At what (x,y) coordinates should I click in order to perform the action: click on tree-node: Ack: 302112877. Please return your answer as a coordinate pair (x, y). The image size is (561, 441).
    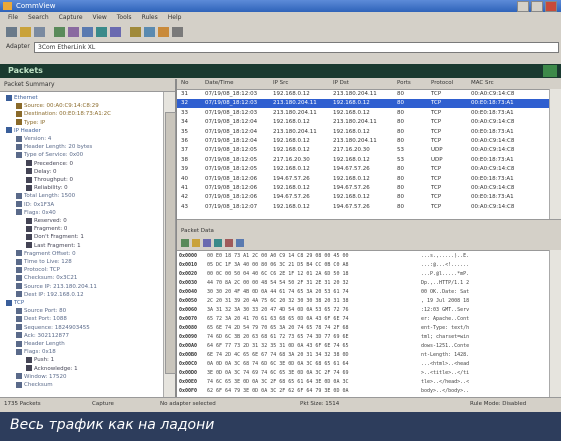
    Looking at the image, I should click on (42, 336).